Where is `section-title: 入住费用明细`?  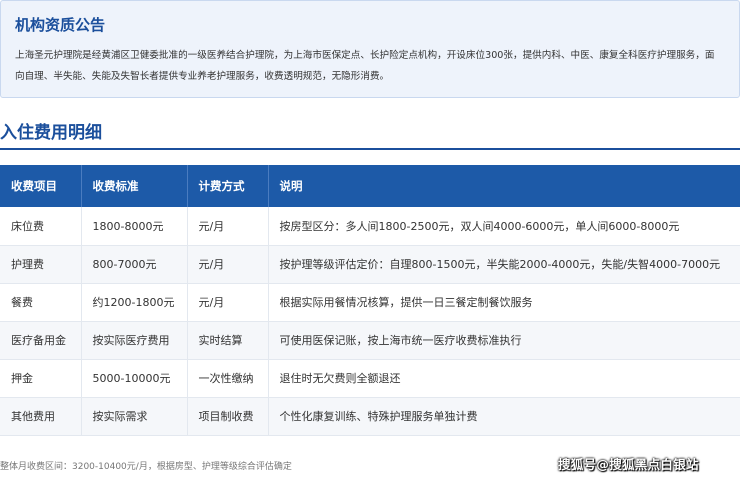 section-title: 入住费用明细 is located at coordinates (370, 135).